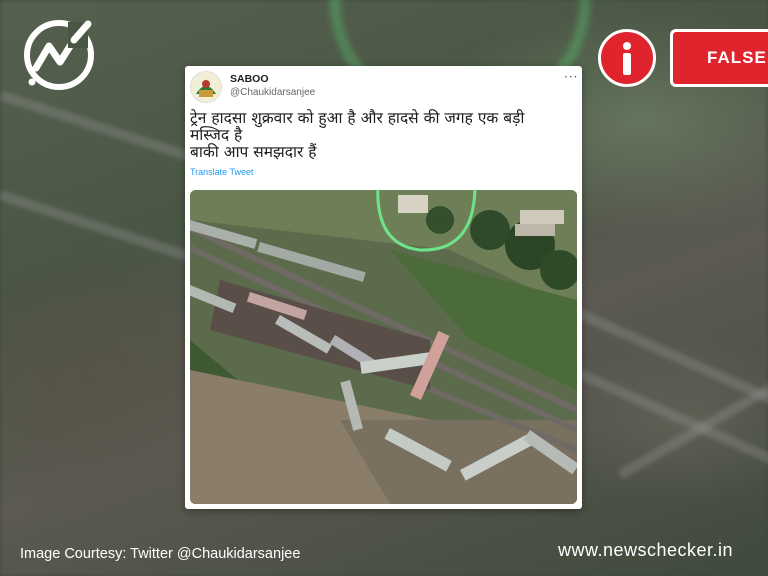 Image resolution: width=768 pixels, height=576 pixels. Describe the element at coordinates (59, 55) in the screenshot. I see `newschecker-logo-icon` at that location.